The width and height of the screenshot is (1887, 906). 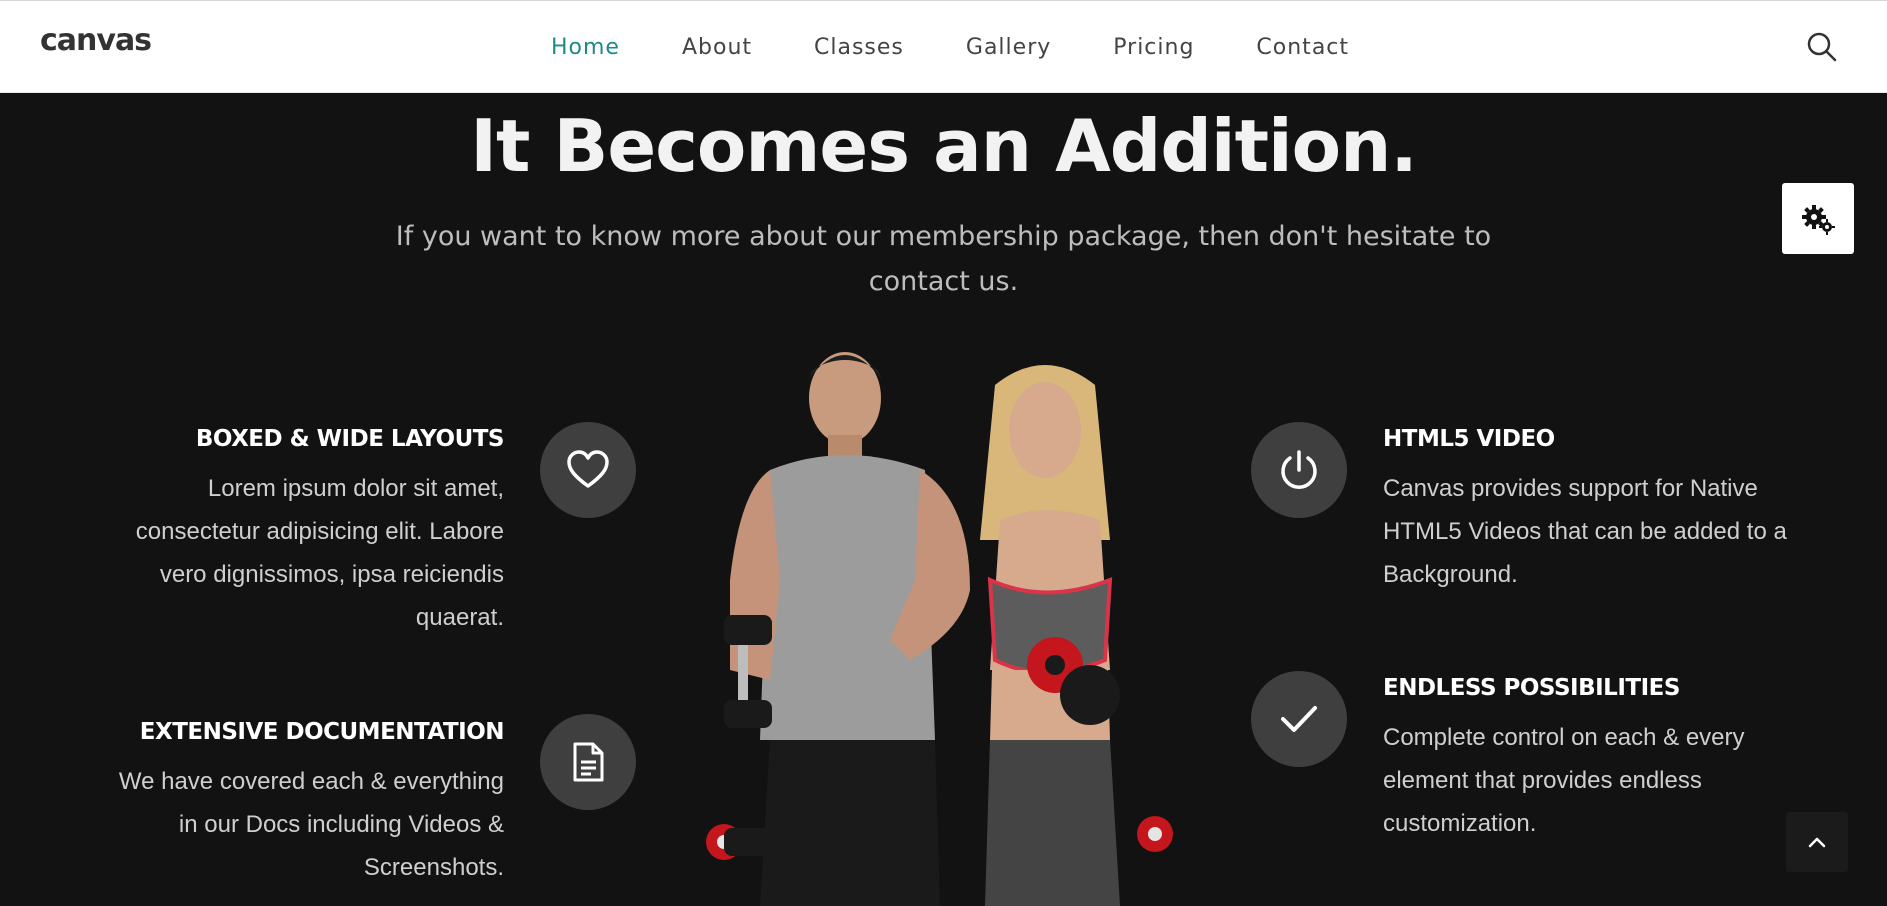 What do you see at coordinates (459, 617) in the screenshot?
I see `feature-line: quaerat.` at bounding box center [459, 617].